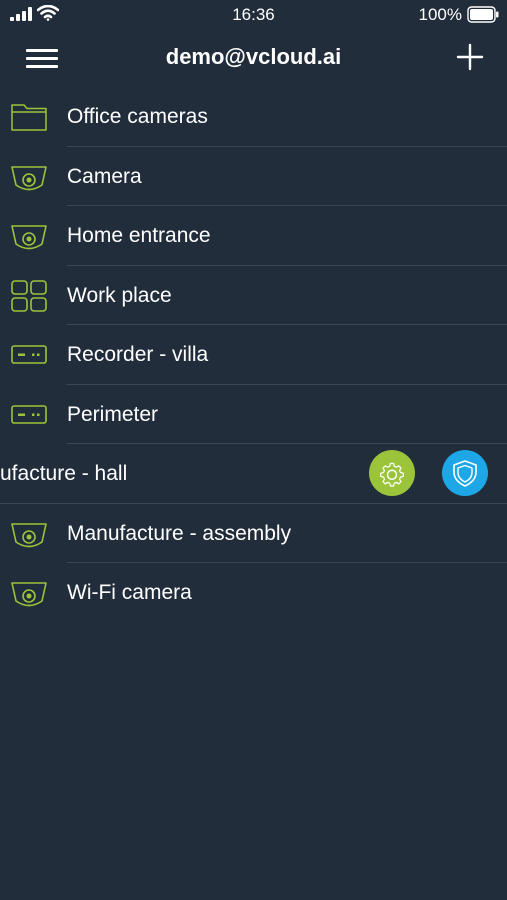 This screenshot has width=507, height=900. Describe the element at coordinates (139, 235) in the screenshot. I see `list-item-label: Home entrance` at that location.